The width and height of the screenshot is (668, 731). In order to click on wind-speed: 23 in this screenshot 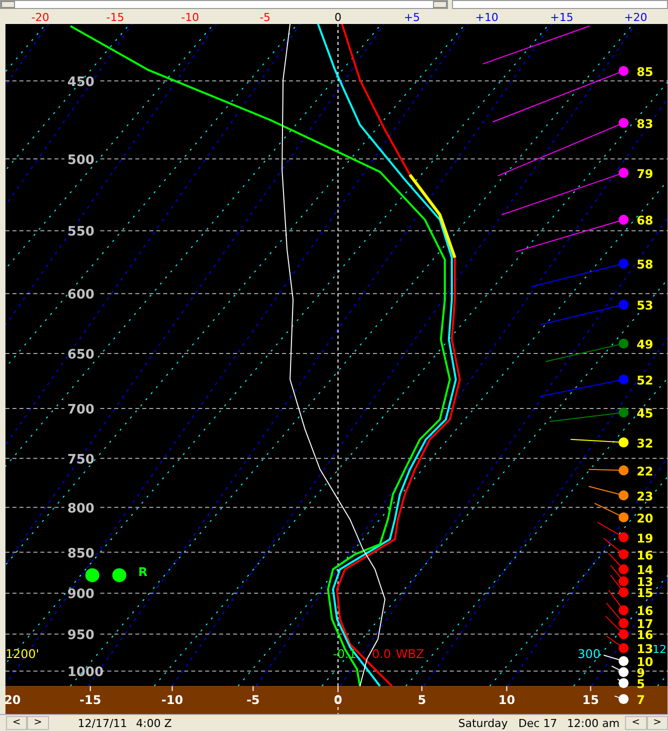, I will do `click(645, 496)`.